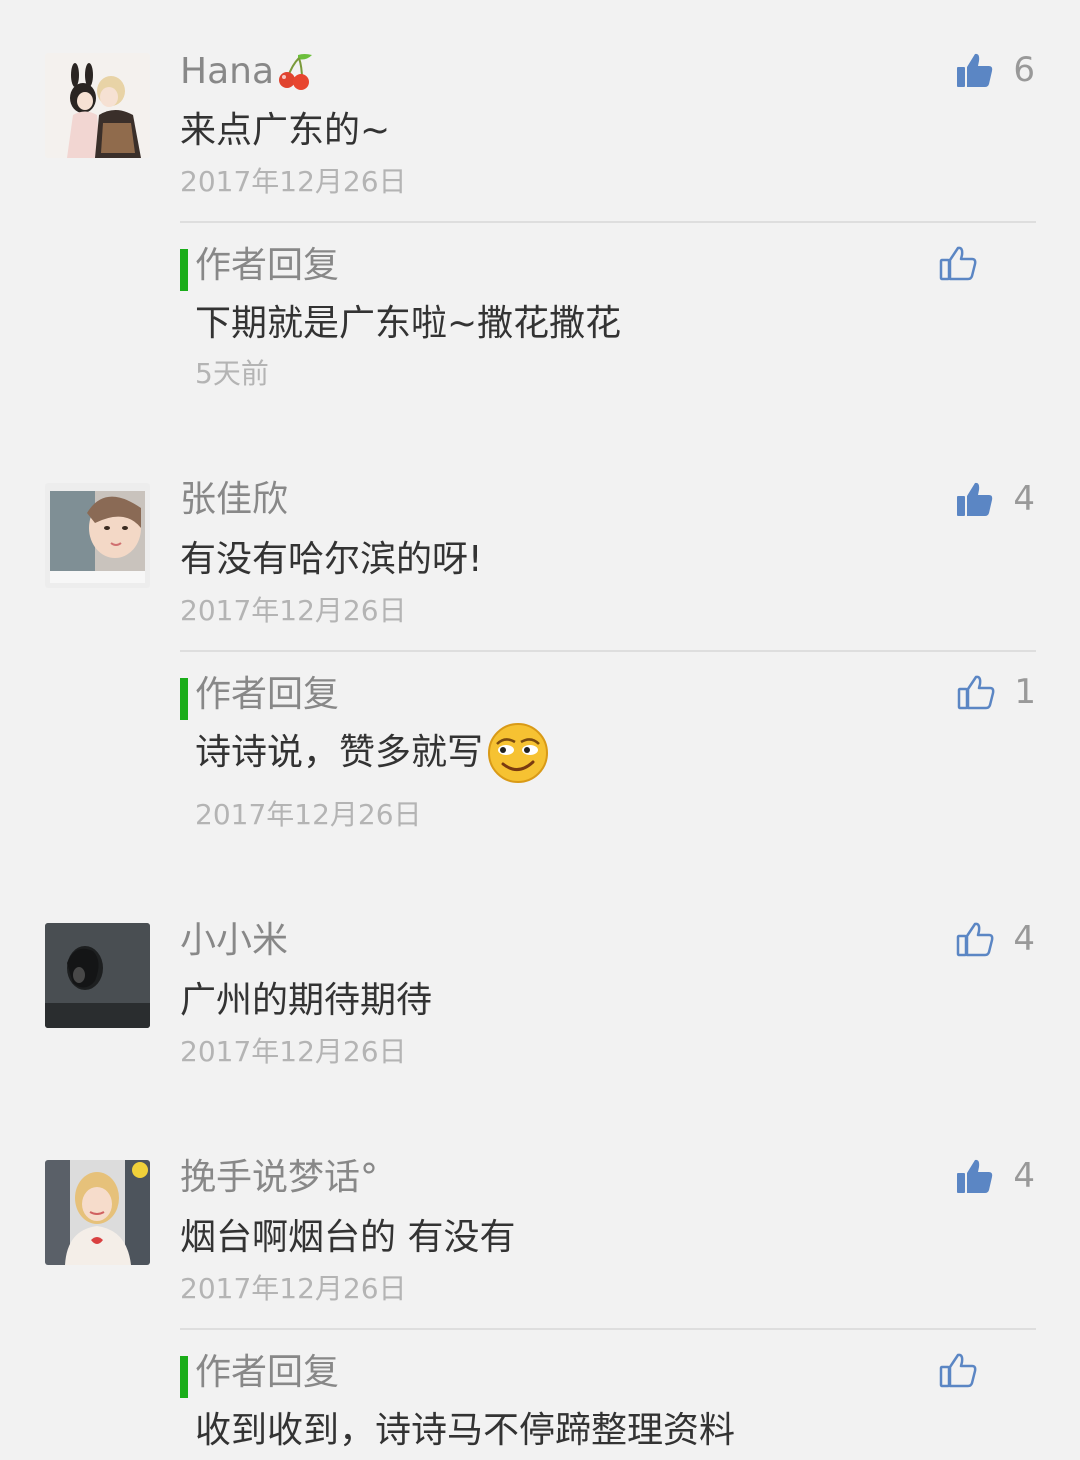  Describe the element at coordinates (279, 1178) in the screenshot. I see `user-name: 挽手说梦话°` at that location.